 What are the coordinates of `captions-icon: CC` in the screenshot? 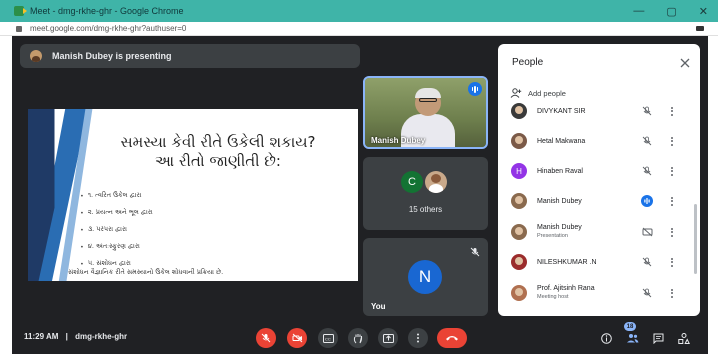 It's located at (328, 338).